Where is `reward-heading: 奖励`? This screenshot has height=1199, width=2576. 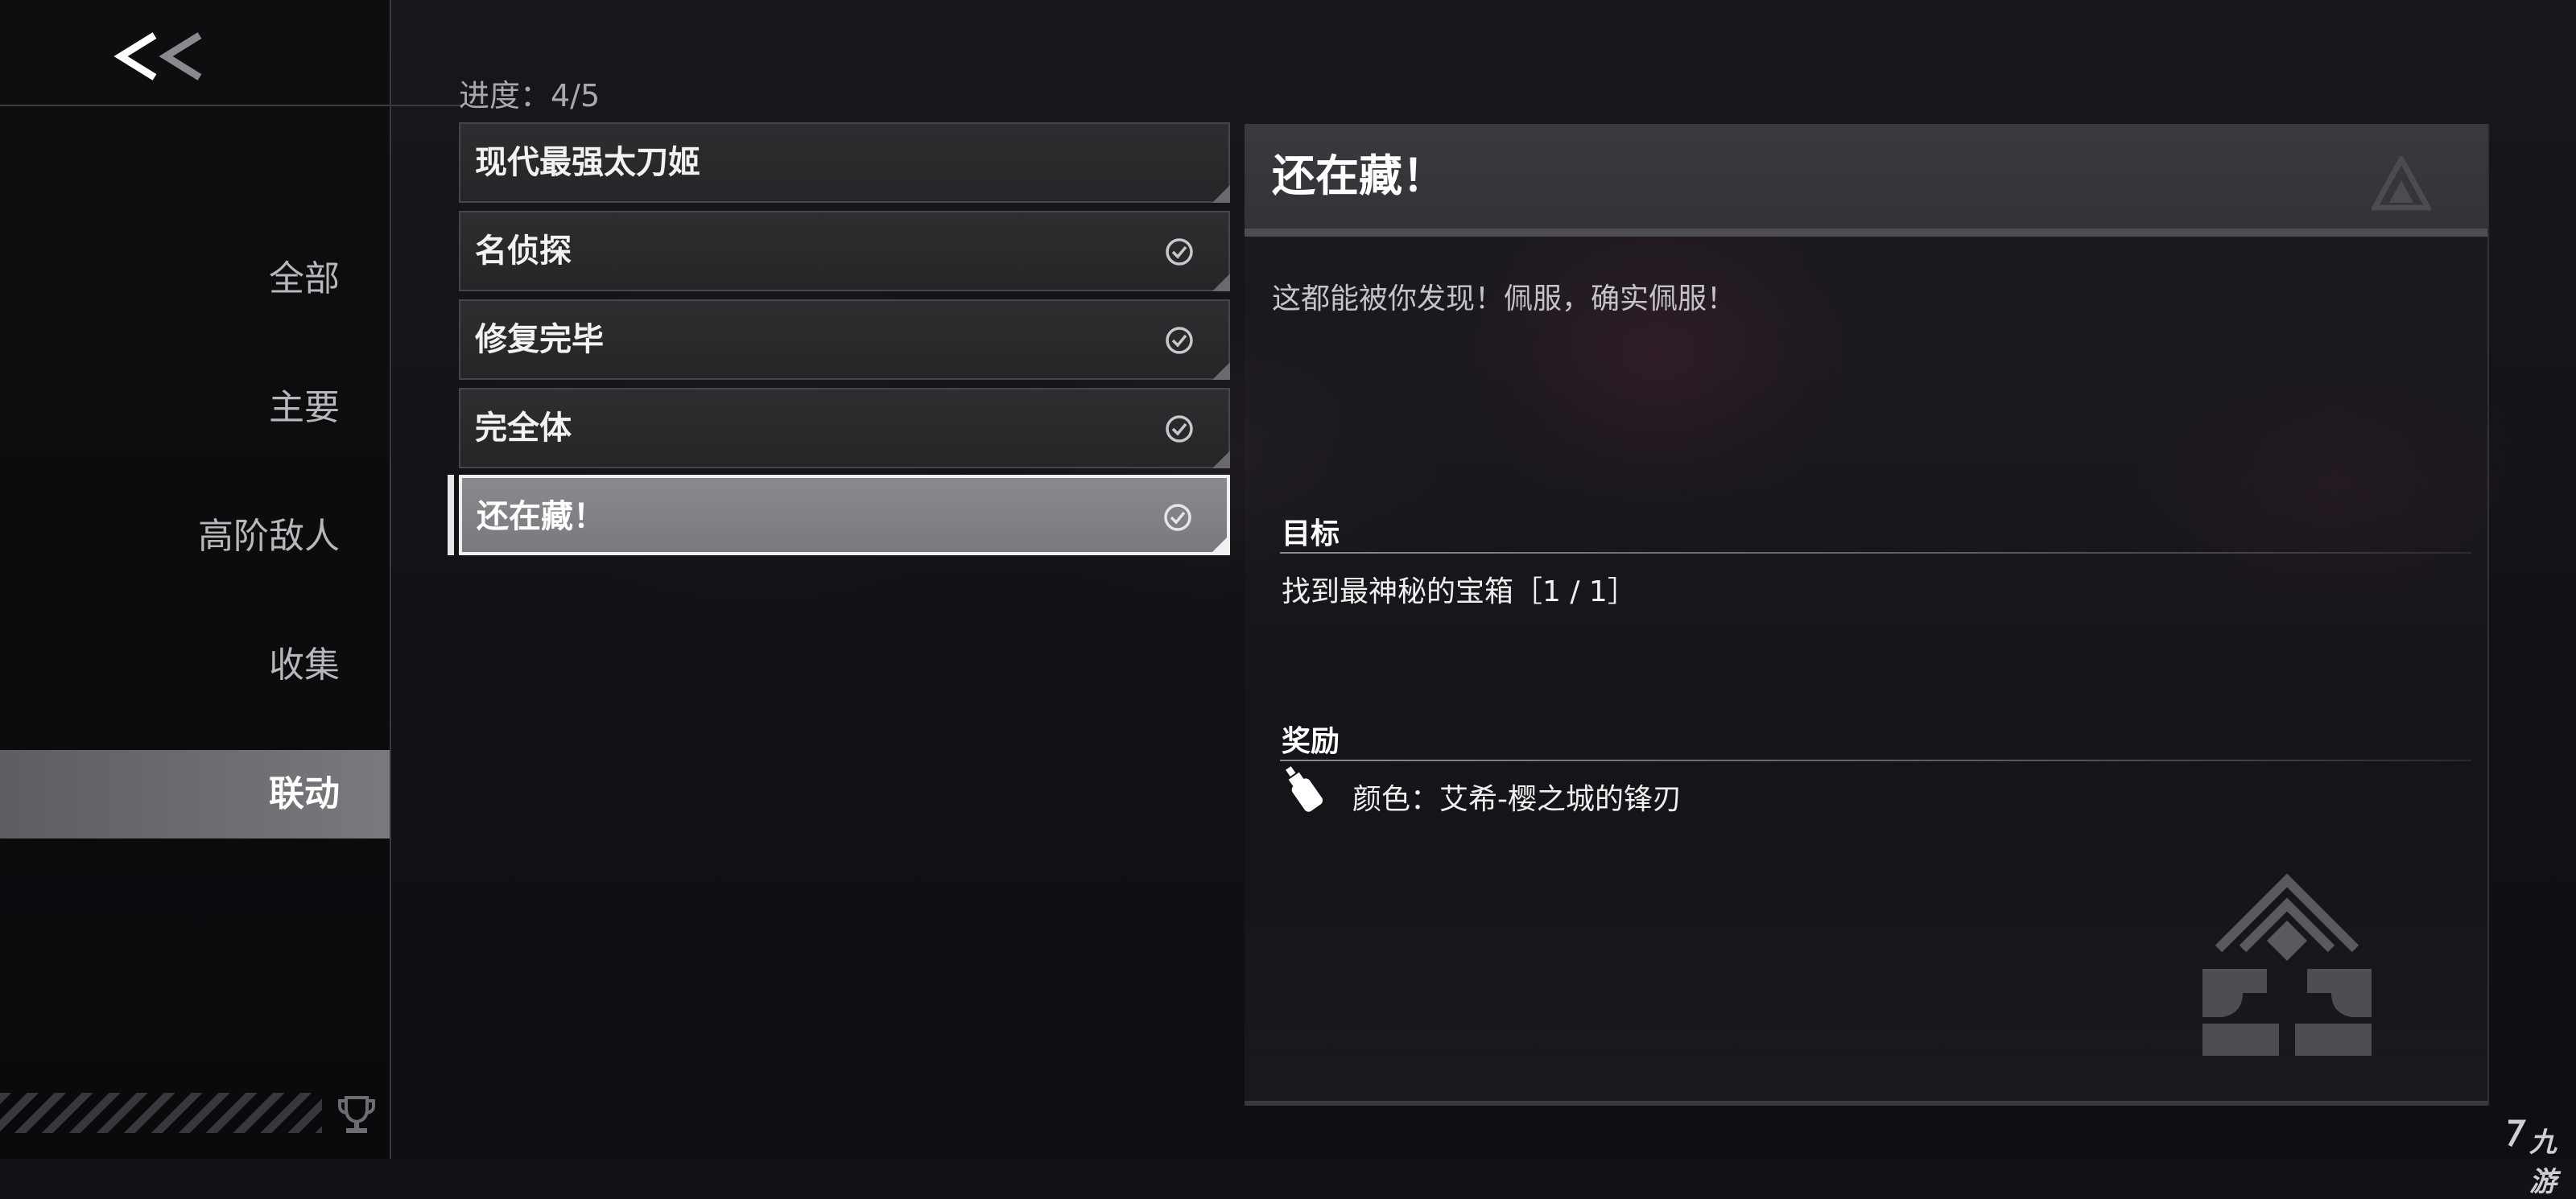
reward-heading: 奖励 is located at coordinates (1311, 741).